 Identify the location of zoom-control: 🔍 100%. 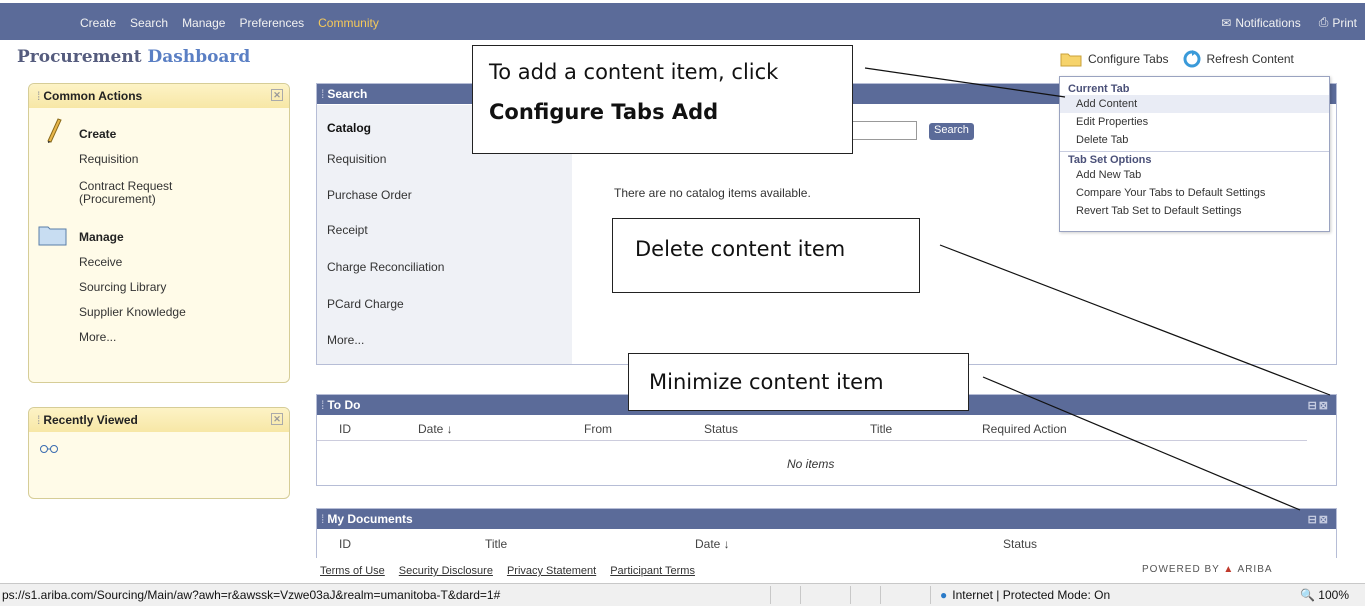
(1324, 595).